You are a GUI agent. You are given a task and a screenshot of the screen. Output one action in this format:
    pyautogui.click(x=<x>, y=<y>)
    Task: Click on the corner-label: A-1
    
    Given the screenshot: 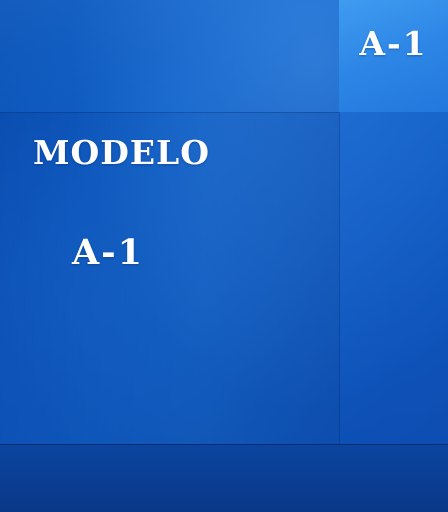 What is the action you would take?
    pyautogui.click(x=393, y=43)
    